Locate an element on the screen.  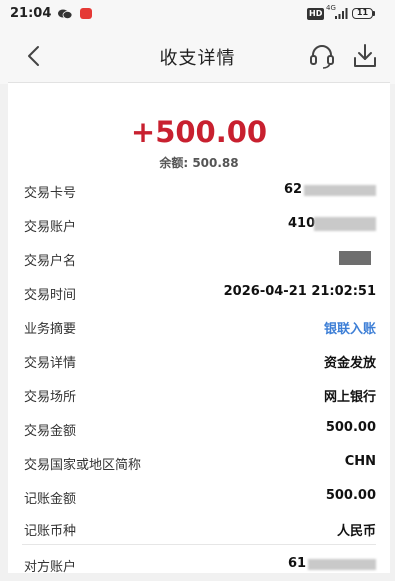
row-card-number: 交易卡号 62 is located at coordinates (199, 190).